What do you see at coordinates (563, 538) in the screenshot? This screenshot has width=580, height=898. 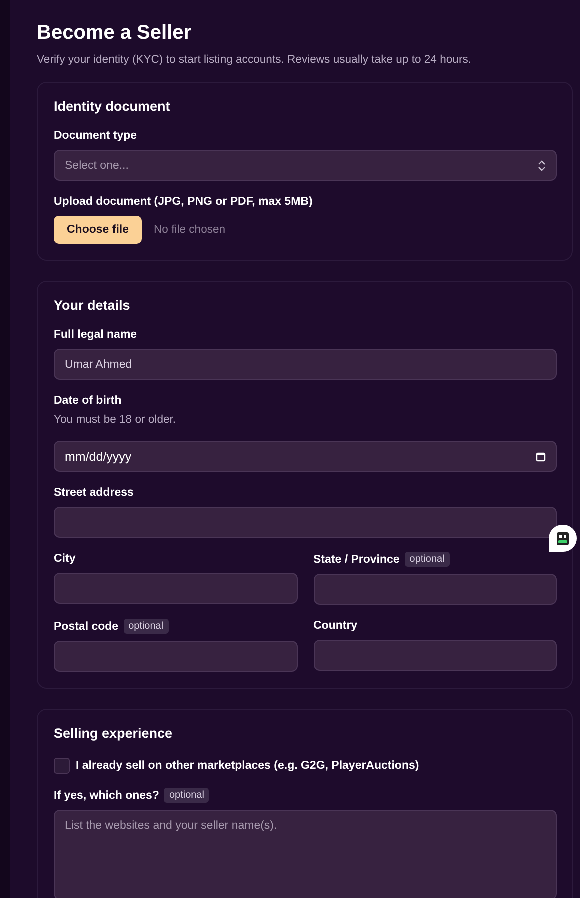 I see `chat-bot-icon` at bounding box center [563, 538].